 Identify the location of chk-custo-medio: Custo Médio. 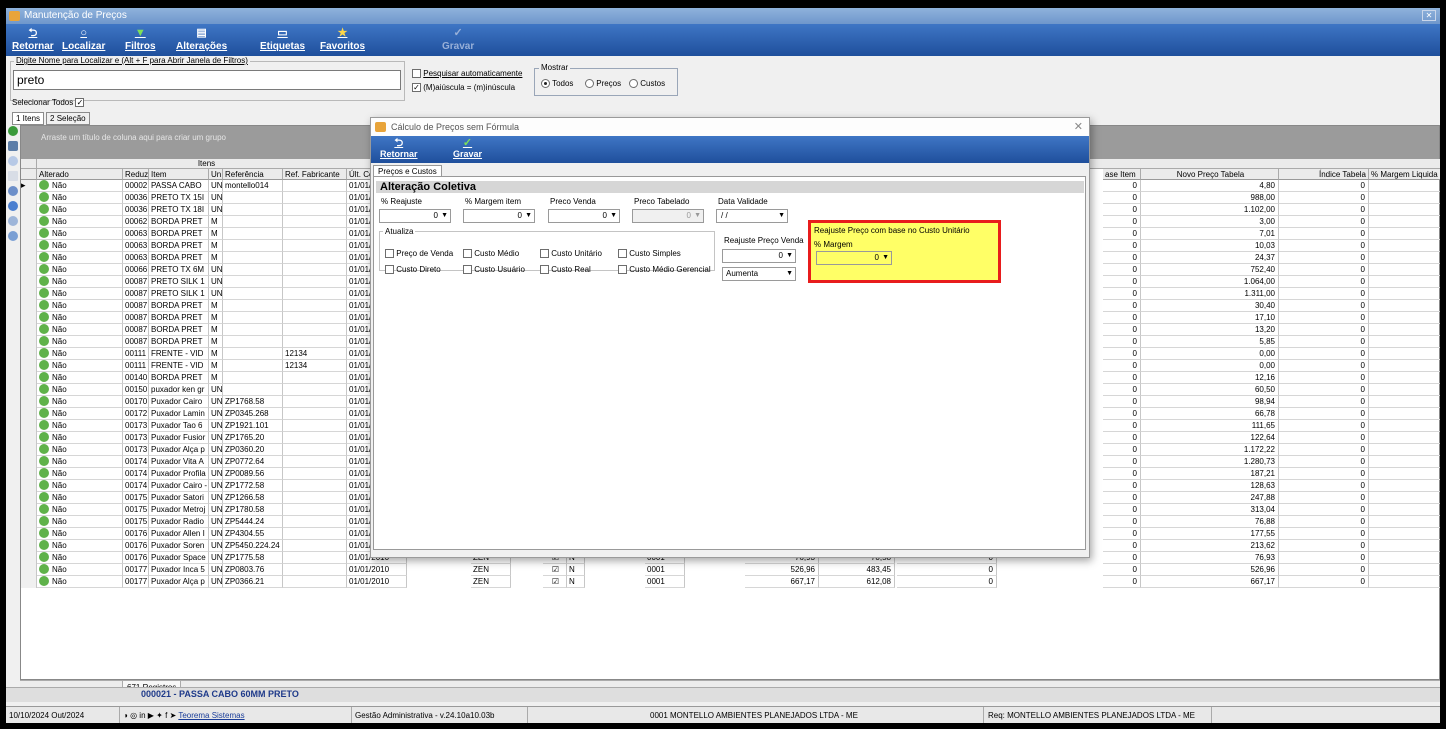
(491, 254).